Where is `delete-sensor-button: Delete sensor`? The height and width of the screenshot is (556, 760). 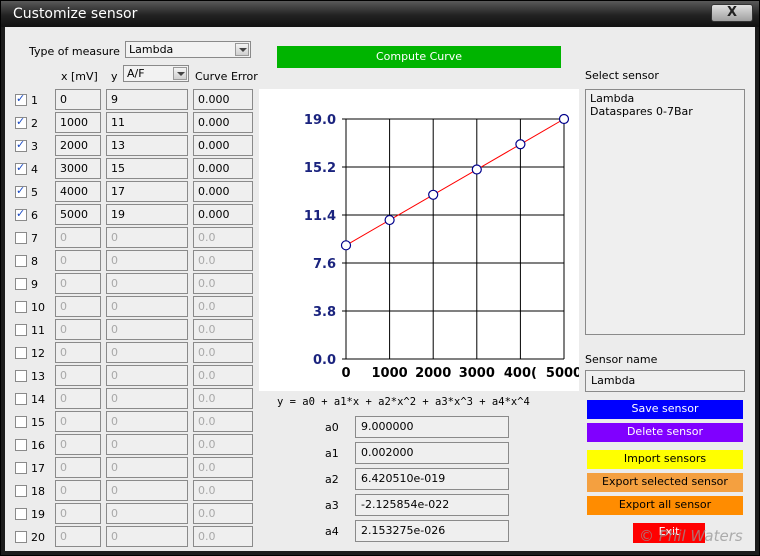
delete-sensor-button: Delete sensor is located at coordinates (665, 432).